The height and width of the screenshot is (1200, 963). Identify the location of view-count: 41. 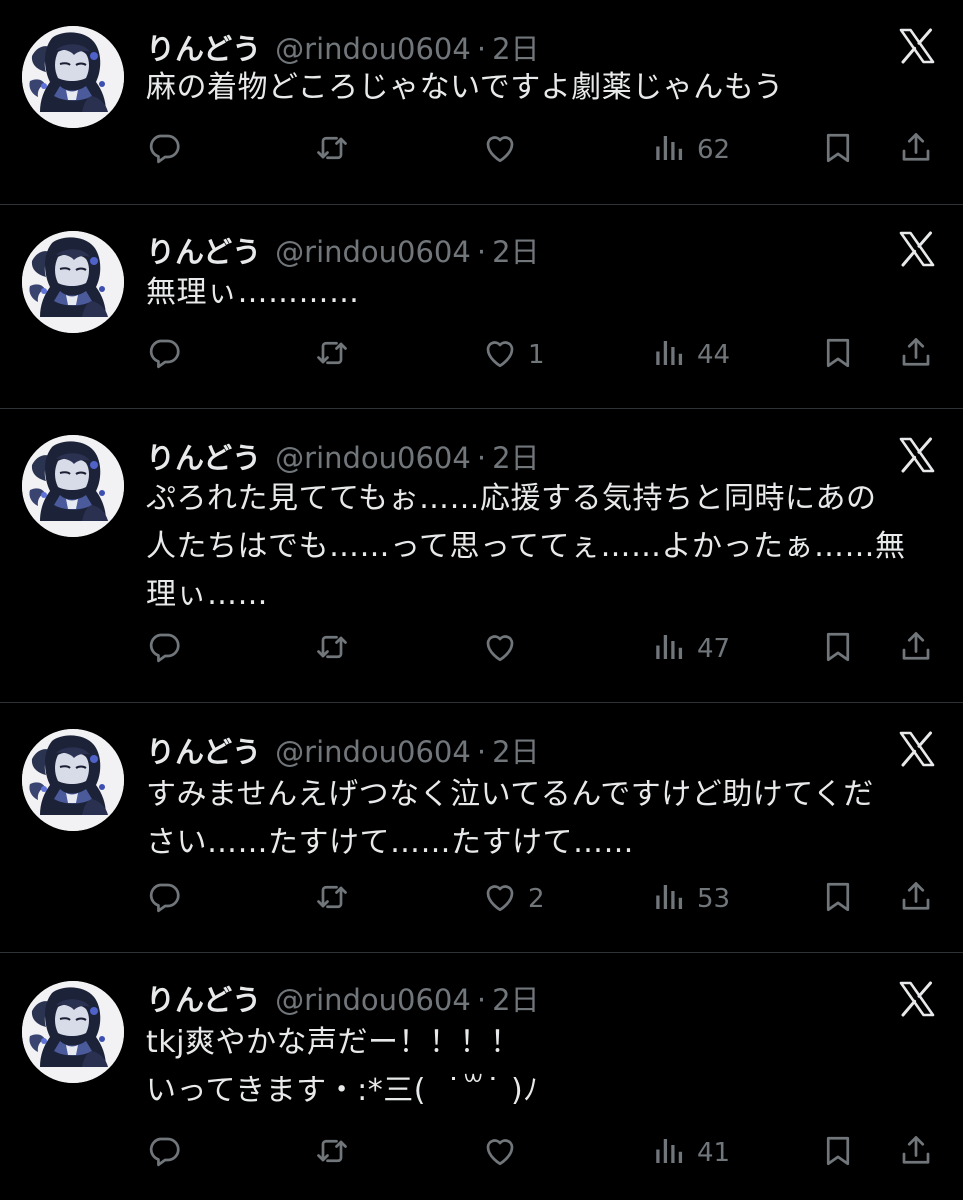
(714, 1153).